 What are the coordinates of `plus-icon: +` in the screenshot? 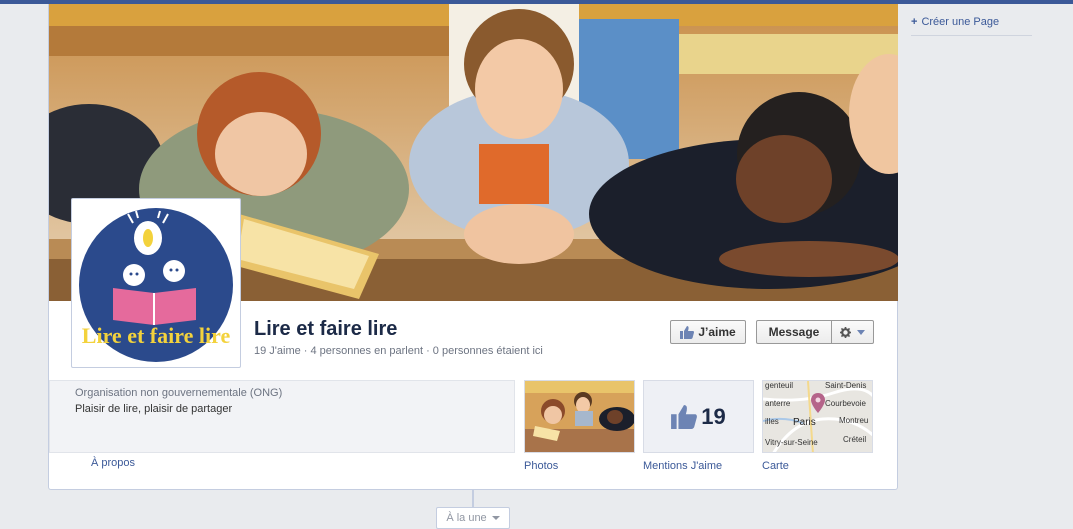 It's located at (914, 22).